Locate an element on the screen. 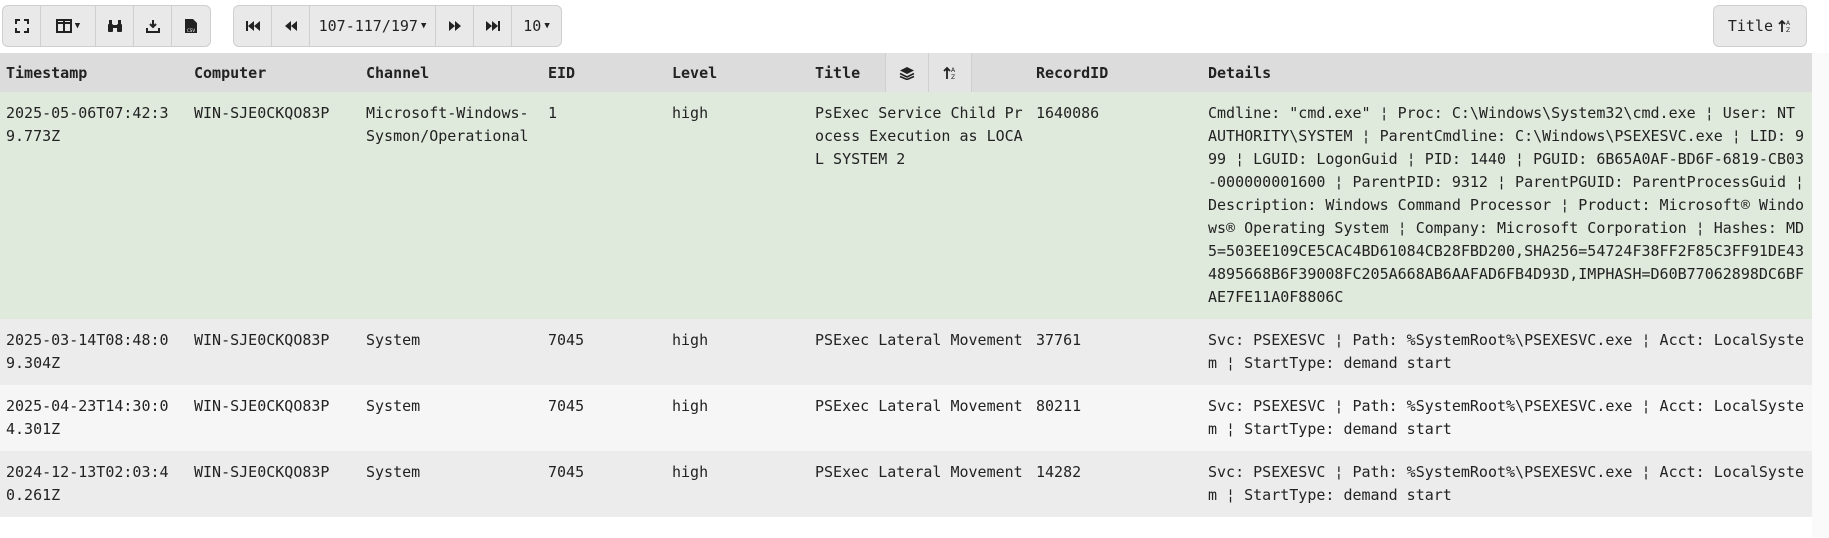 The height and width of the screenshot is (538, 1829). cell-channel: Microsoft-Windows-Sysmon/Operational is located at coordinates (451, 205).